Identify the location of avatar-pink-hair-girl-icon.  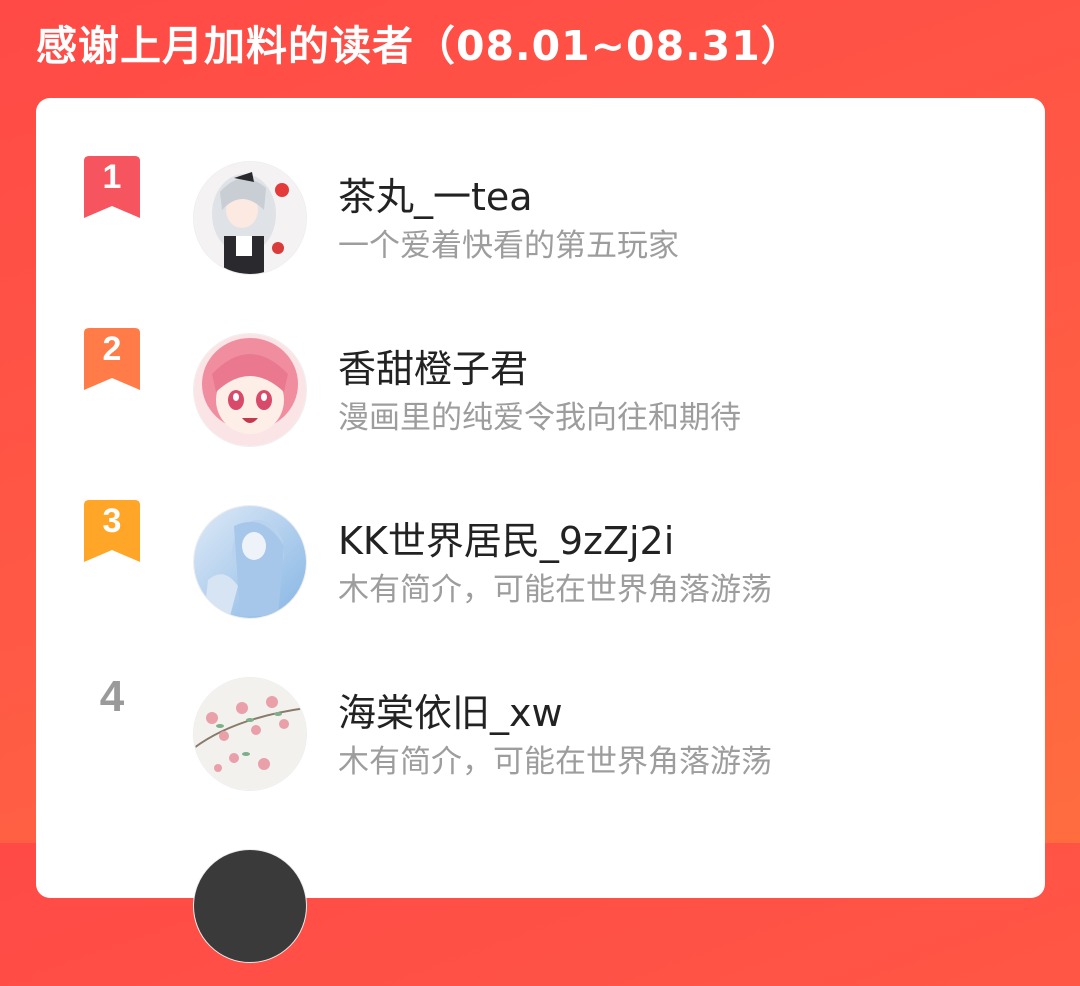
(250, 390).